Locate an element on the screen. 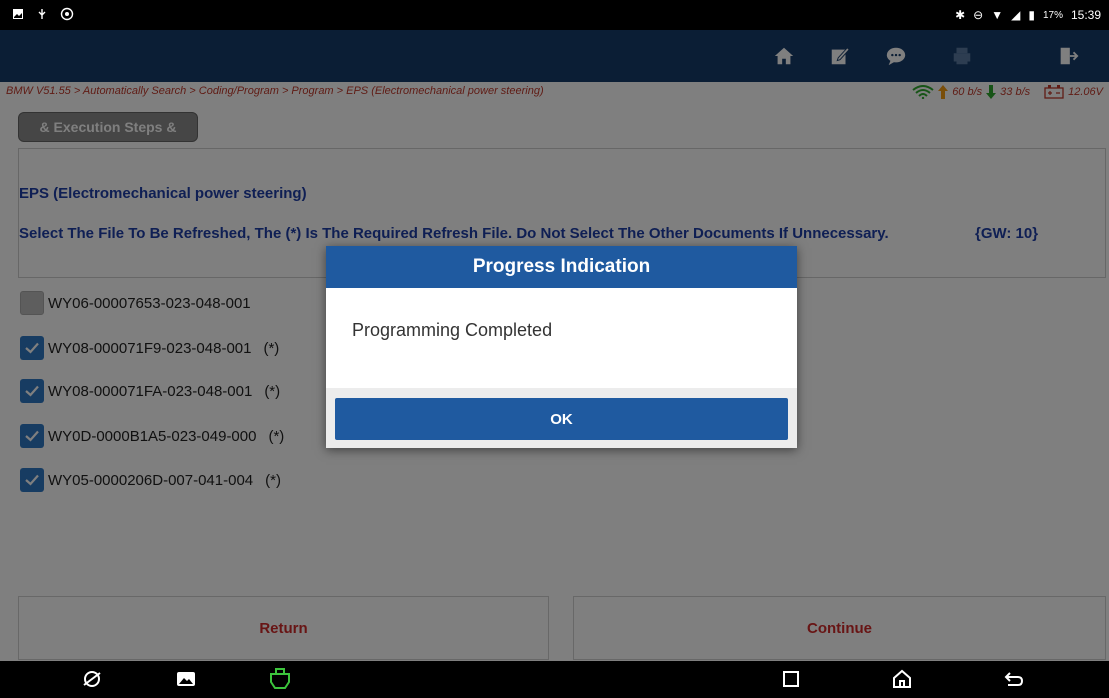 The width and height of the screenshot is (1109, 698). vci-button is located at coordinates (280, 679).